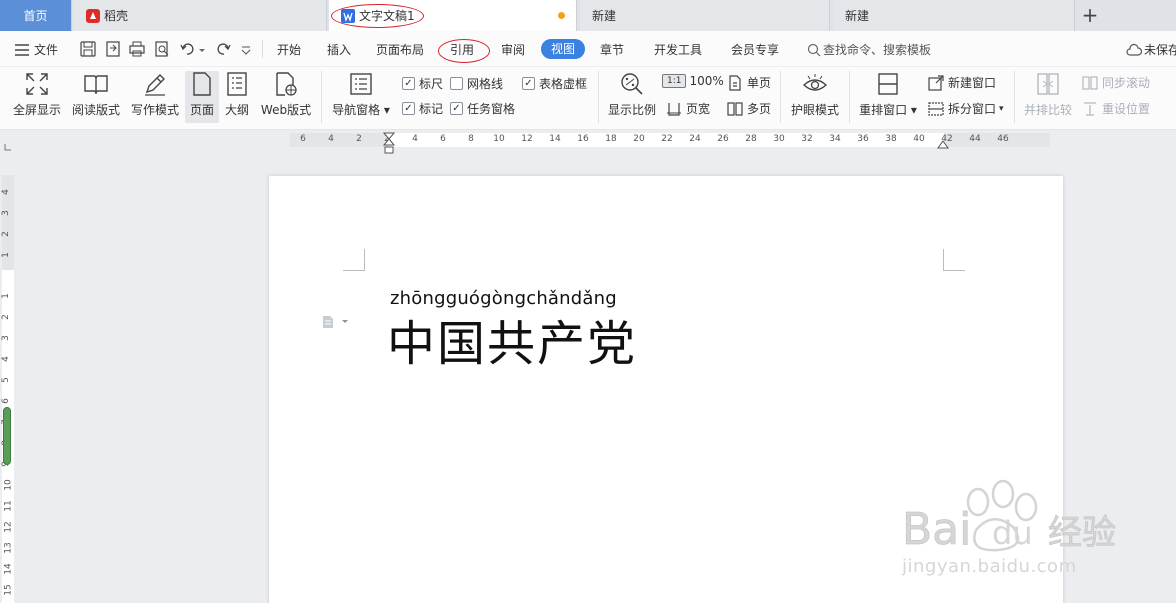  What do you see at coordinates (749, 108) in the screenshot?
I see `multi-page-button: 多页` at bounding box center [749, 108].